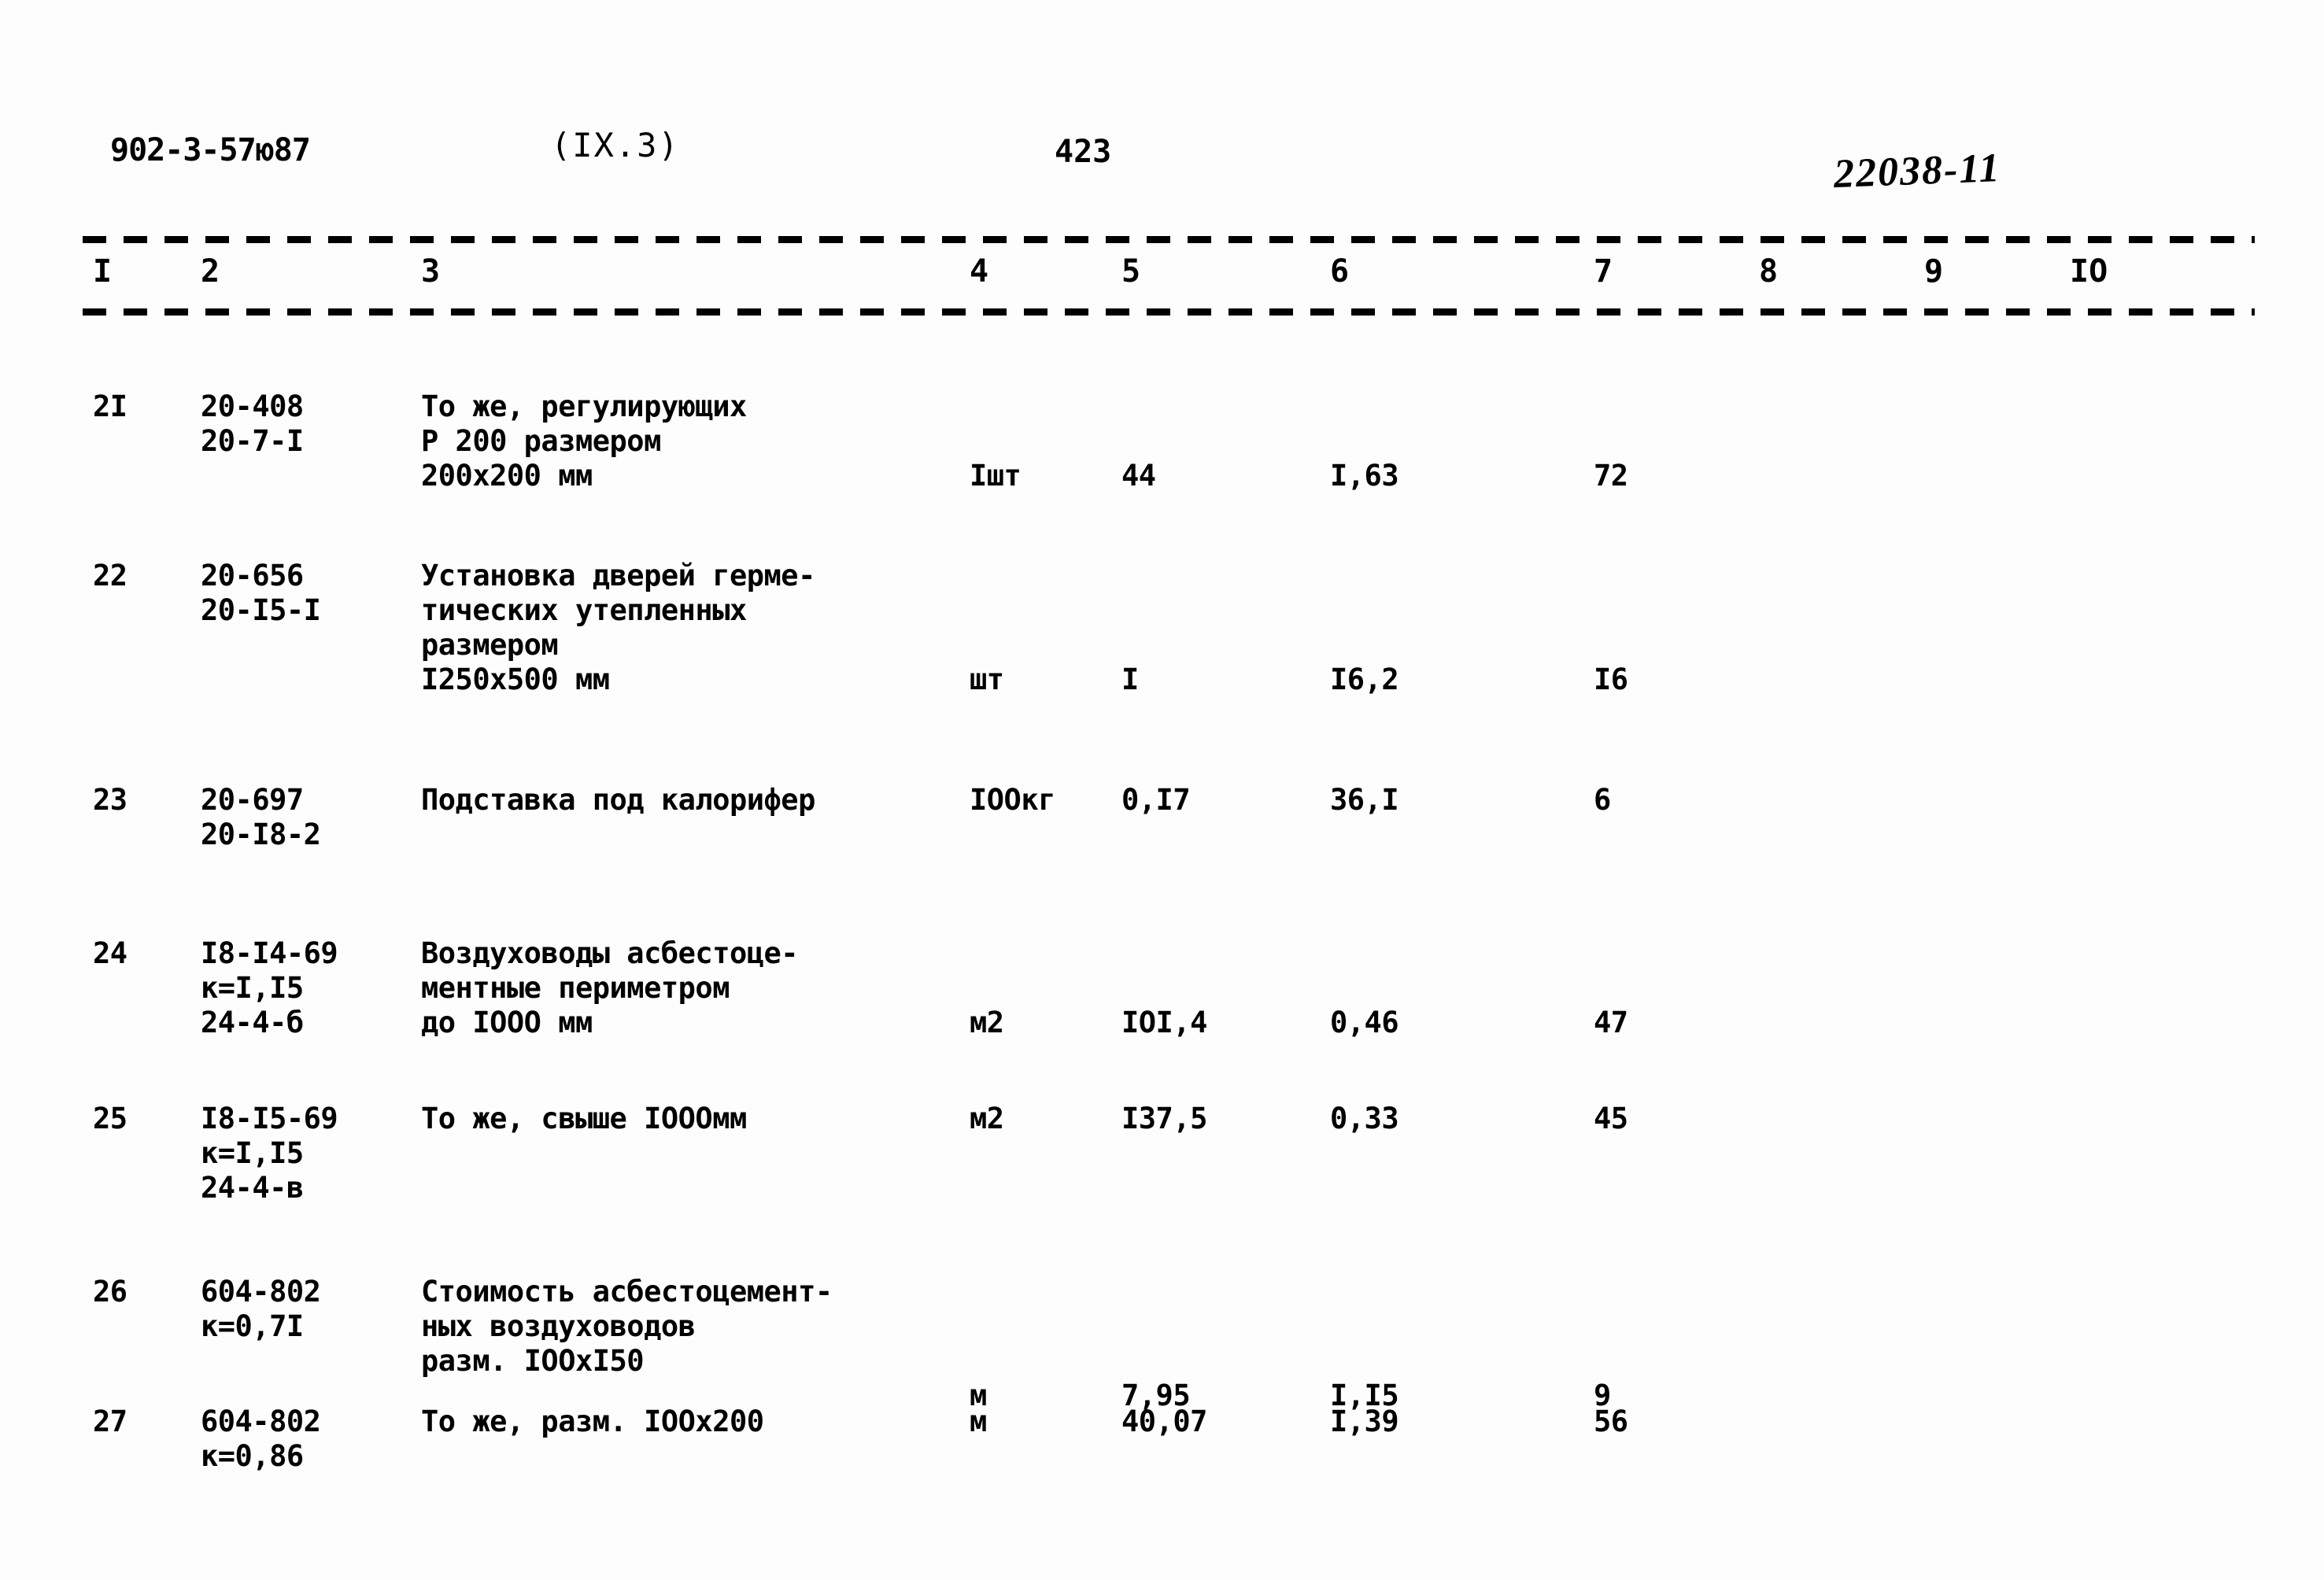  I want to click on row-quantity: 44, so click(1138, 476).